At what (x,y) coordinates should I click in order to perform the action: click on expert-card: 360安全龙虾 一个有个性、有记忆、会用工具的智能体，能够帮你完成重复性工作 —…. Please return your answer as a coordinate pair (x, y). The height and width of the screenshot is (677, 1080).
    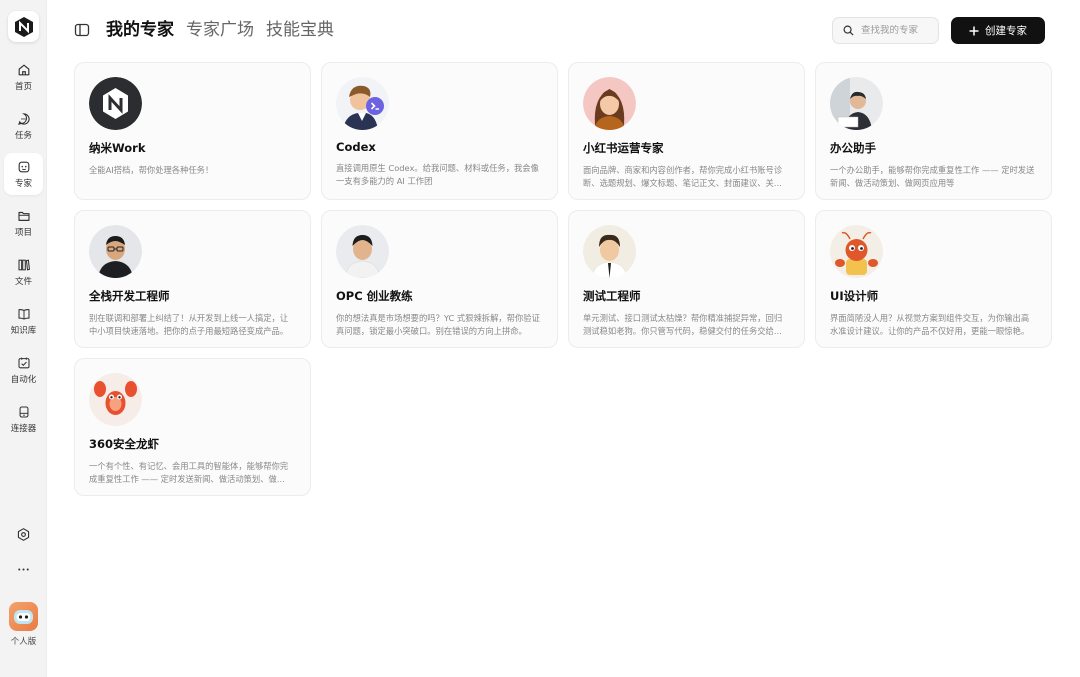
    Looking at the image, I should click on (192, 427).